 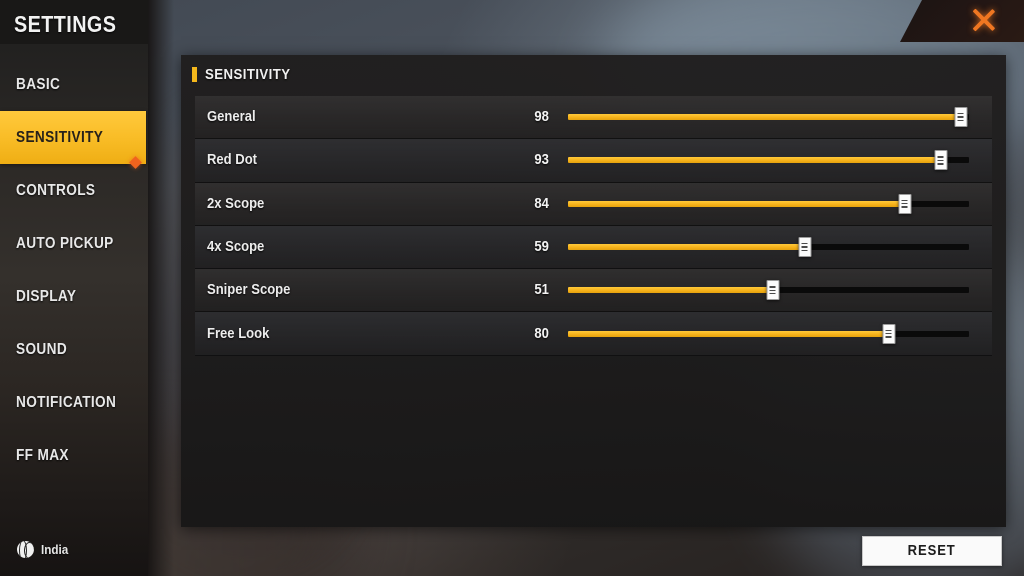 I want to click on sensitivity-row-label: Free Look, so click(x=238, y=333).